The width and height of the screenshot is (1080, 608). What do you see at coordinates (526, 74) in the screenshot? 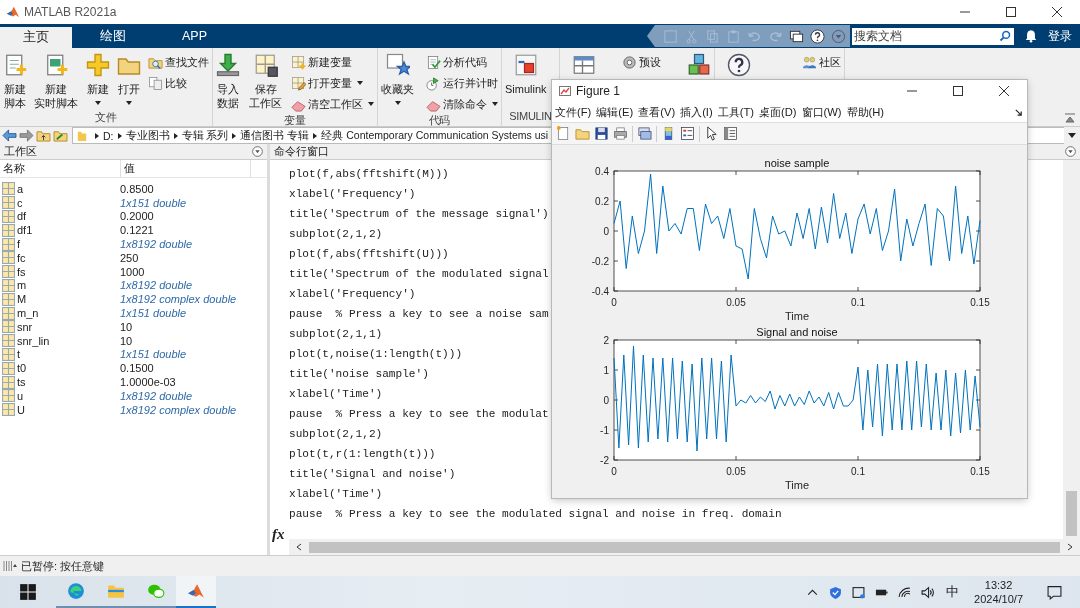
I see `toolstrip-button: Simulink` at bounding box center [526, 74].